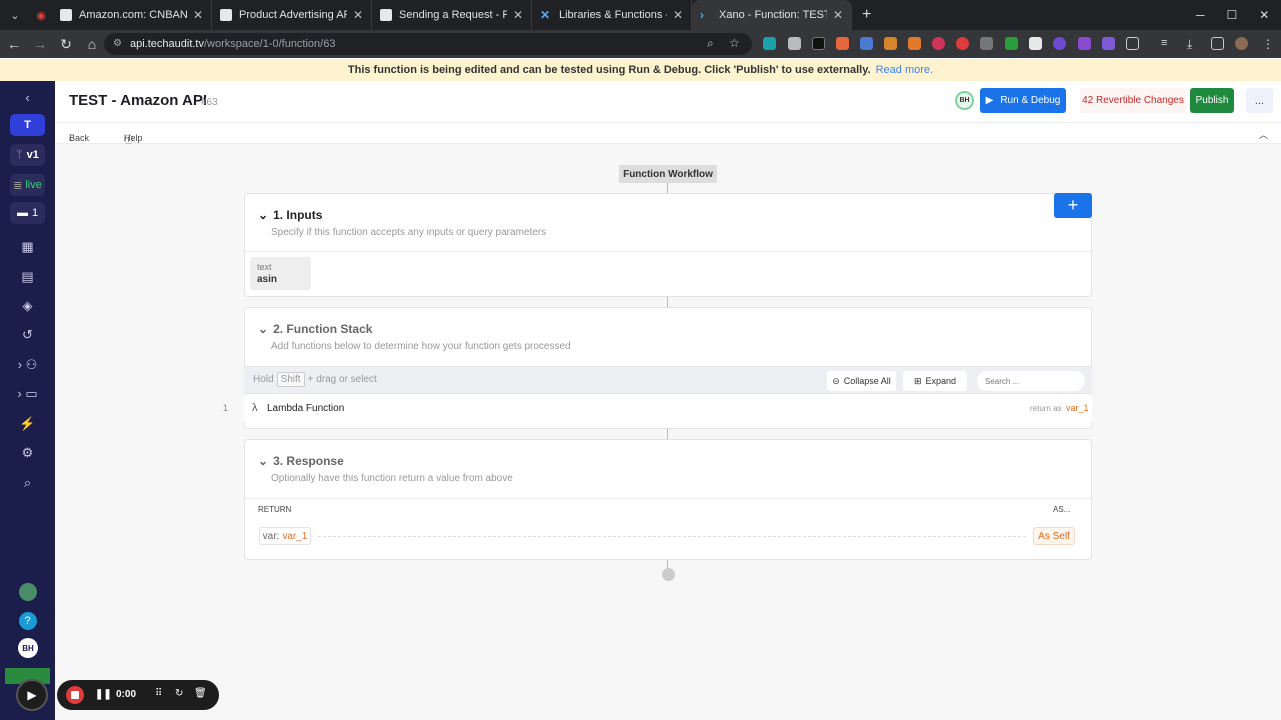 Image resolution: width=1281 pixels, height=720 pixels. I want to click on run-debug-button: ▶ Run & Debug, so click(1023, 100).